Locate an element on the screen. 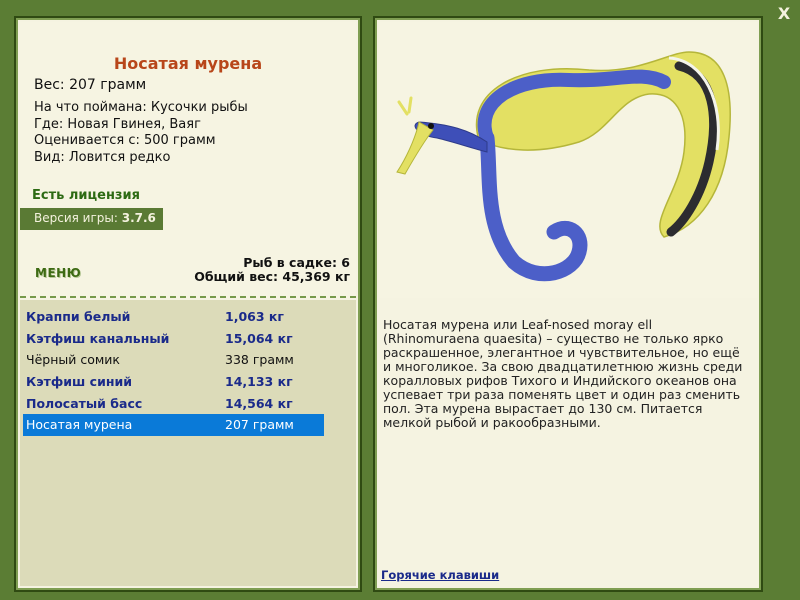 Image resolution: width=800 pixels, height=600 pixels. catch-name: Полосатый басс is located at coordinates (84, 403).